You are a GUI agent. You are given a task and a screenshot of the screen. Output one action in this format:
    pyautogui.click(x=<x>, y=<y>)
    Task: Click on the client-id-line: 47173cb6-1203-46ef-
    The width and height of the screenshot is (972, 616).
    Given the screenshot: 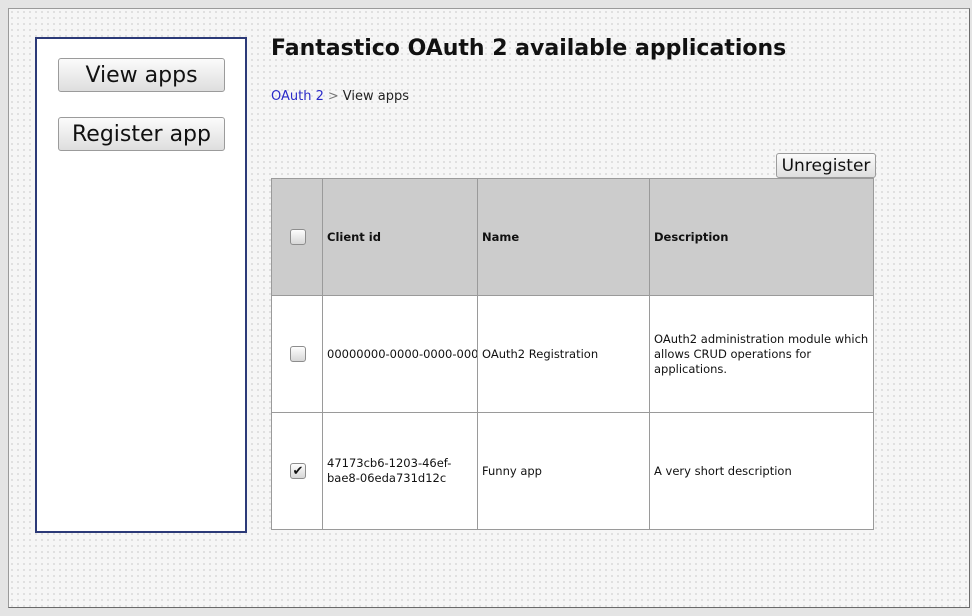 What is the action you would take?
    pyautogui.click(x=389, y=463)
    